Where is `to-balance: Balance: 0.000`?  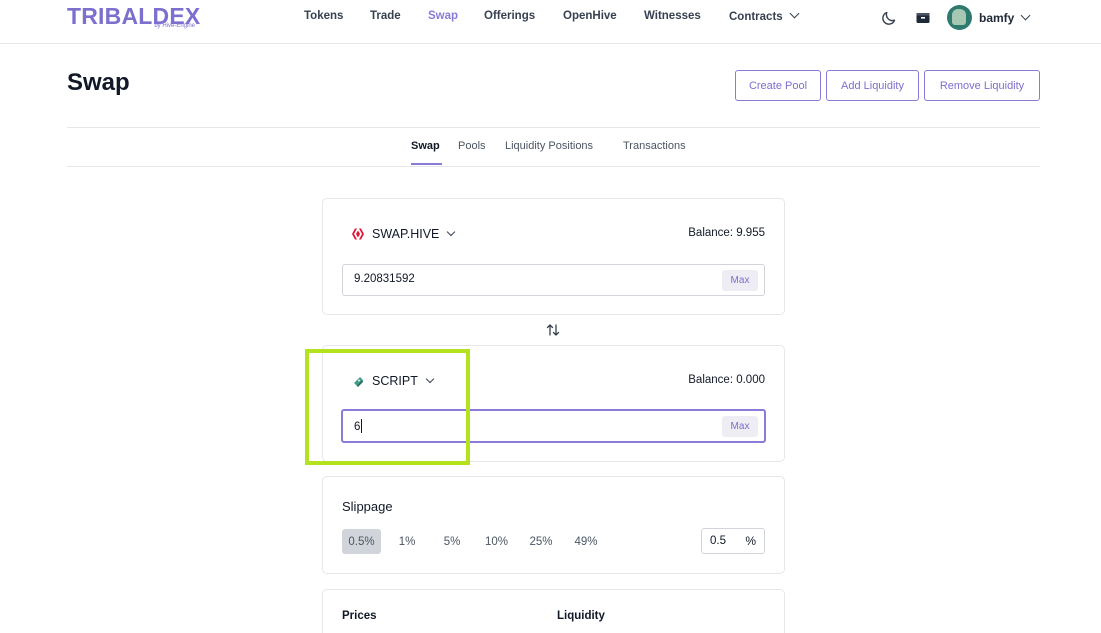 to-balance: Balance: 0.000 is located at coordinates (726, 380).